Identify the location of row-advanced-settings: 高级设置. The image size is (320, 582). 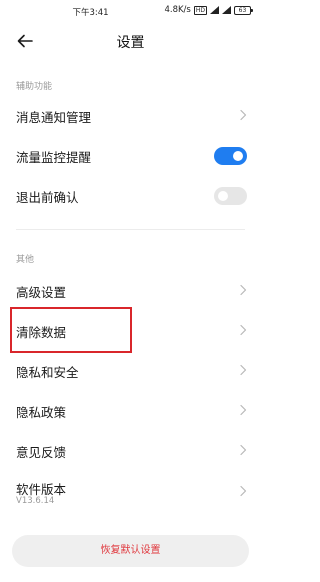
(130, 290).